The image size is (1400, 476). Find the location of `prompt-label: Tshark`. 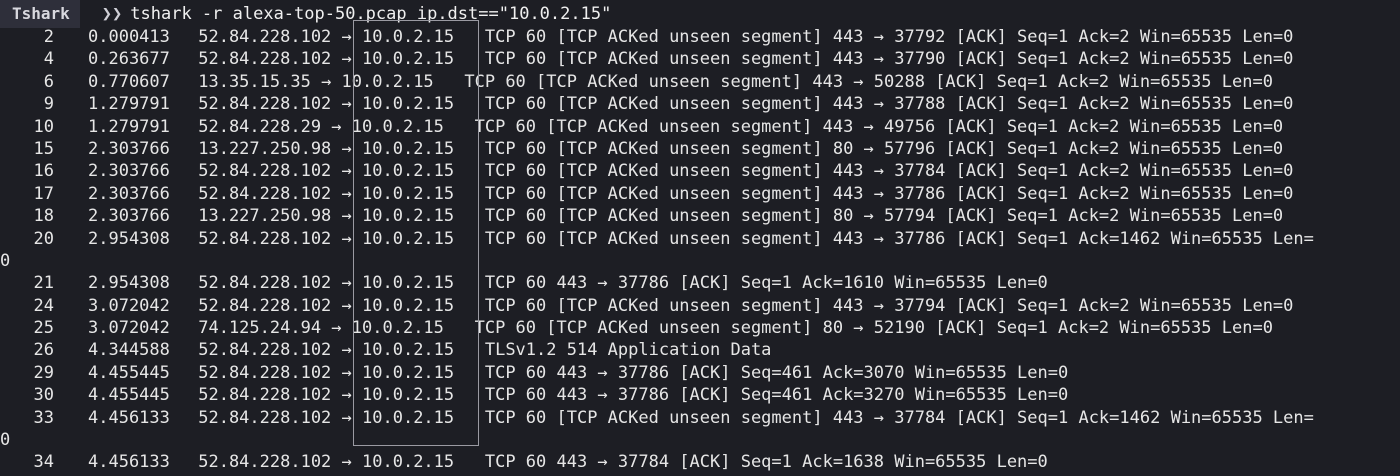

prompt-label: Tshark is located at coordinates (40, 14).